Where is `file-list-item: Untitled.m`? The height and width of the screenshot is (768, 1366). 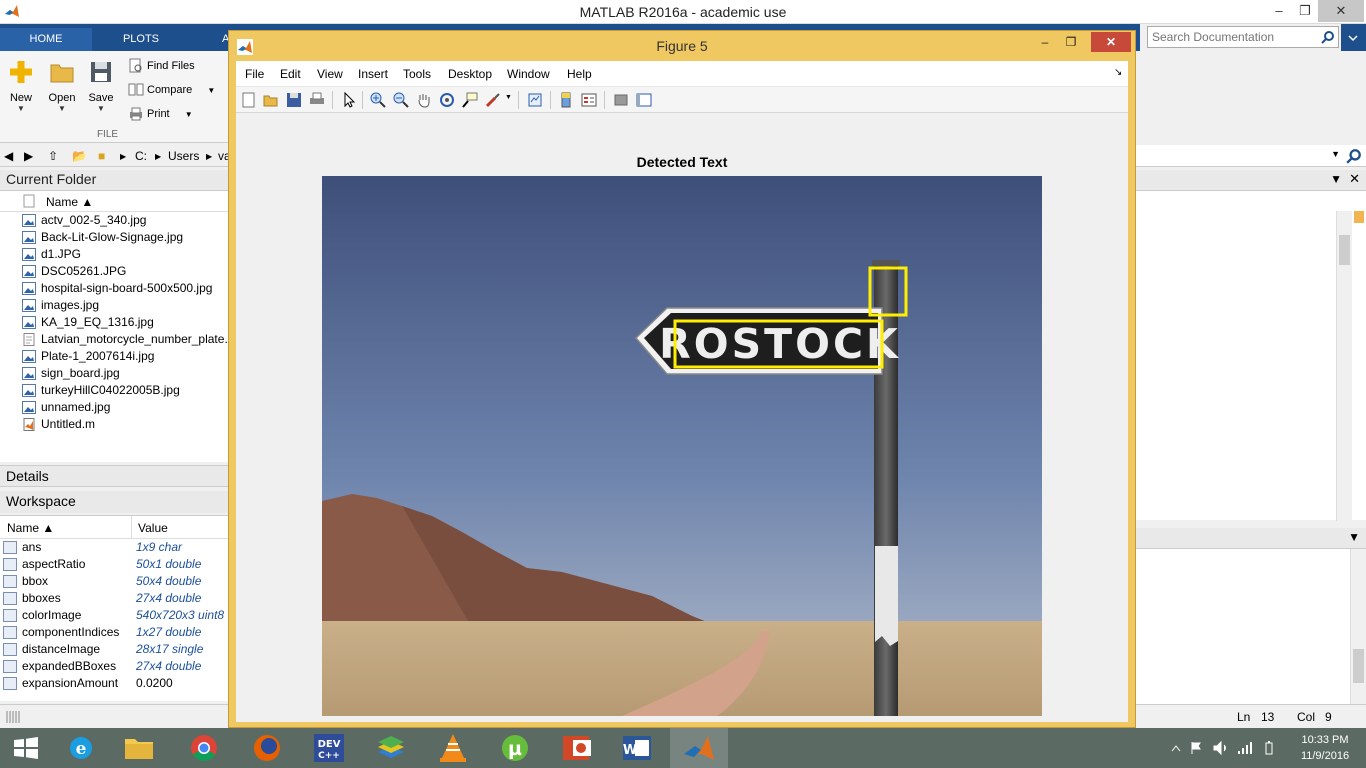
file-list-item: Untitled.m is located at coordinates (114, 424).